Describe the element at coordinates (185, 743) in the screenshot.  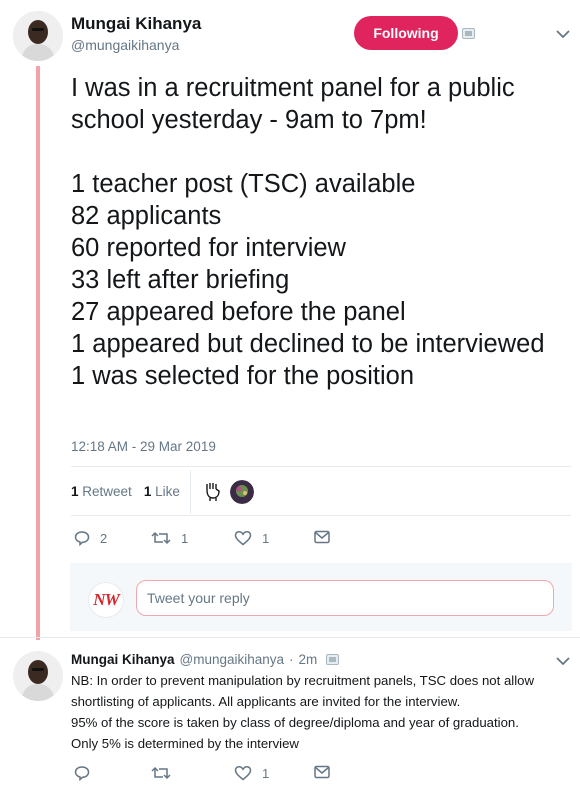
I see `reply-text-line: Only 5% is determined by the interview` at that location.